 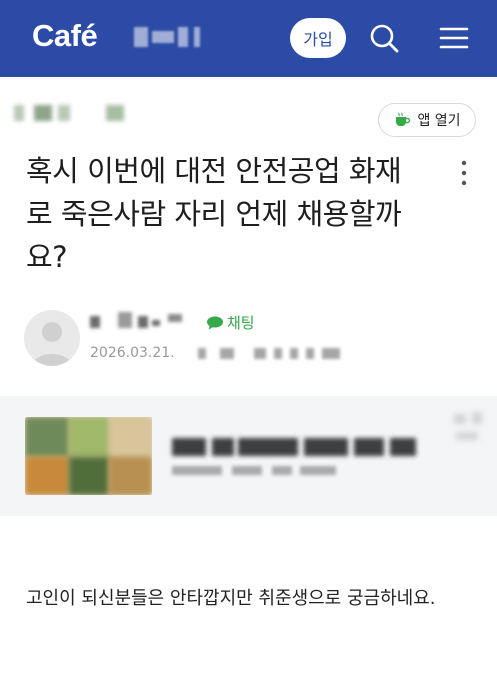 I want to click on coffee-cup-icon, so click(x=403, y=119).